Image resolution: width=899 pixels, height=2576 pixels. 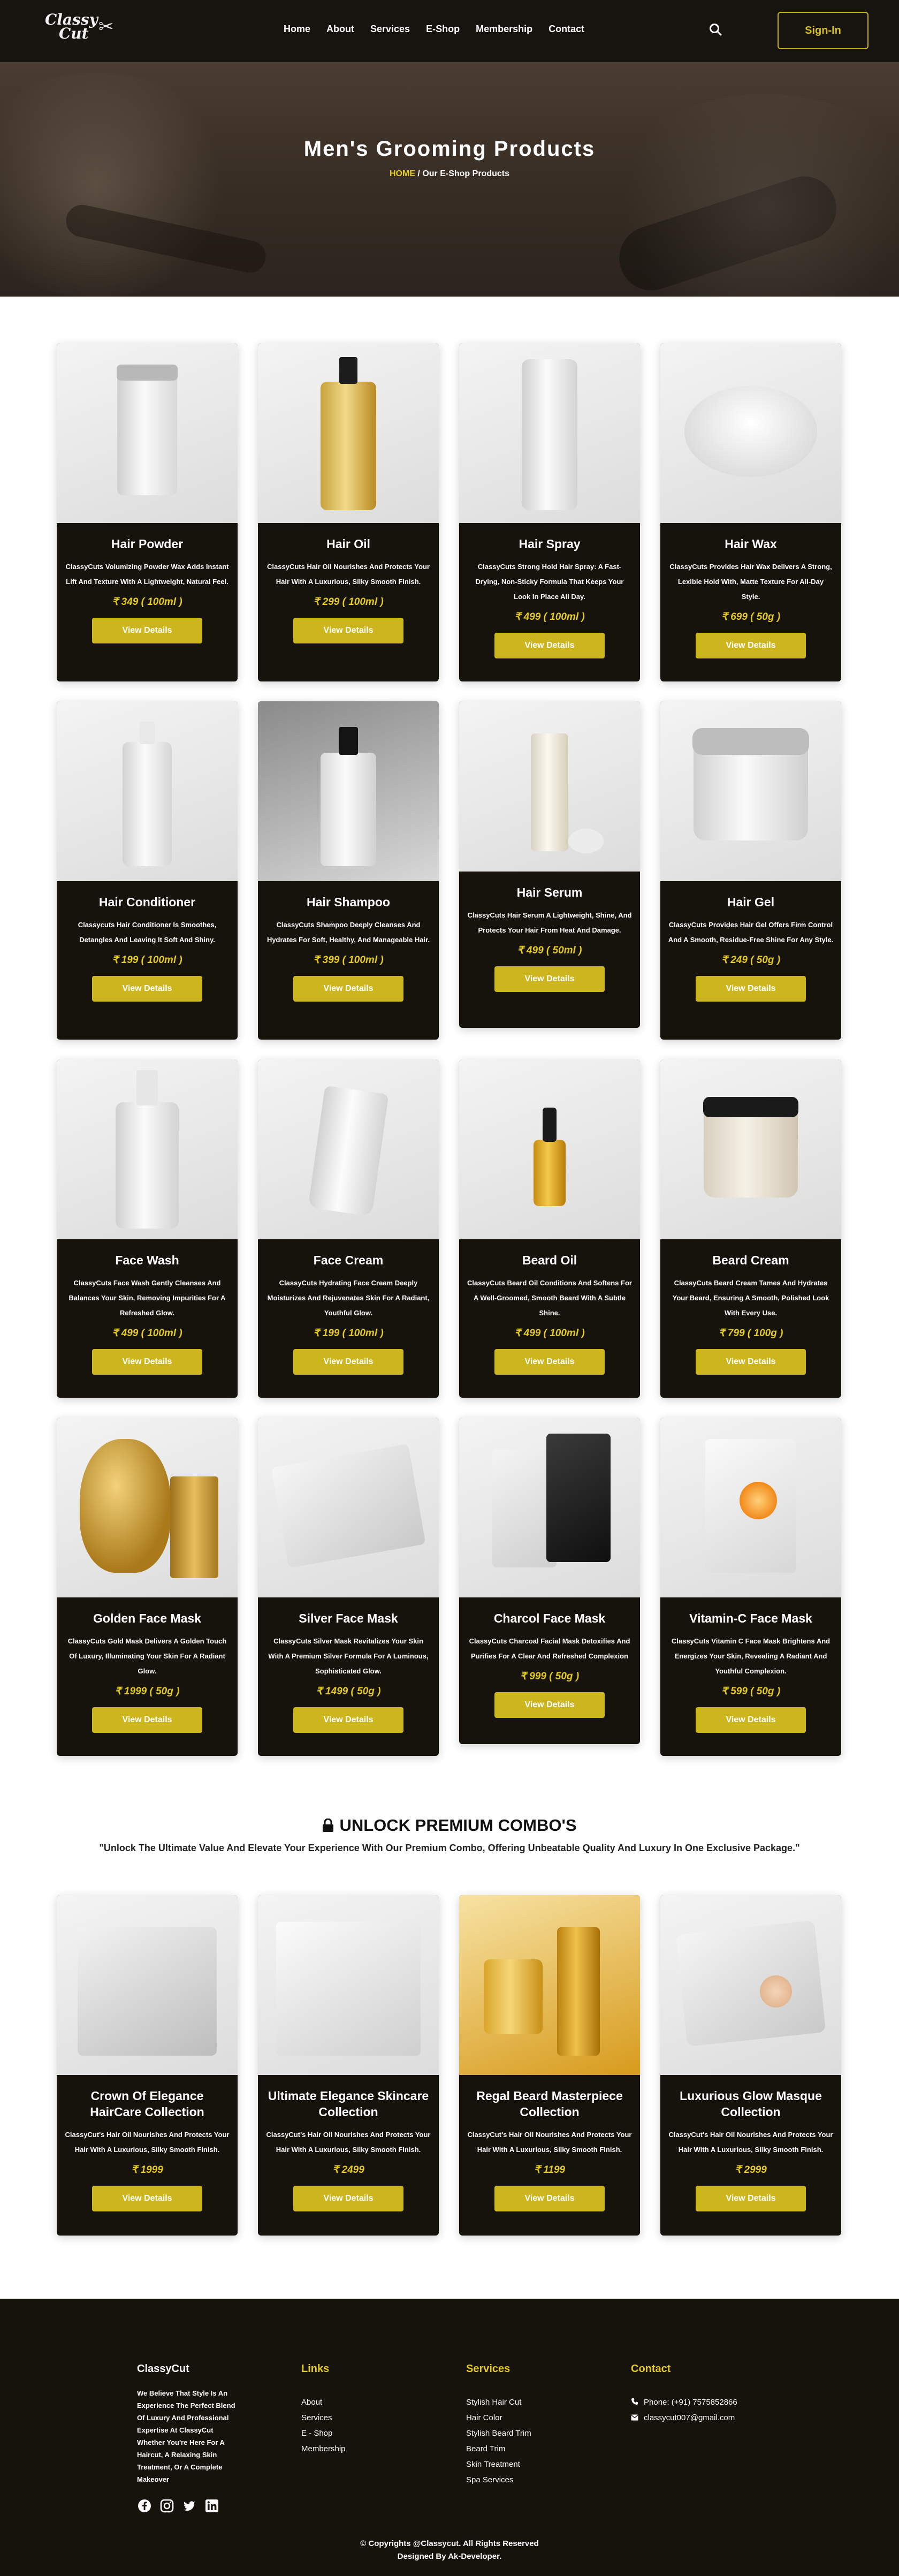 What do you see at coordinates (689, 2417) in the screenshot?
I see `footer-email: classycut007@gmail.com` at bounding box center [689, 2417].